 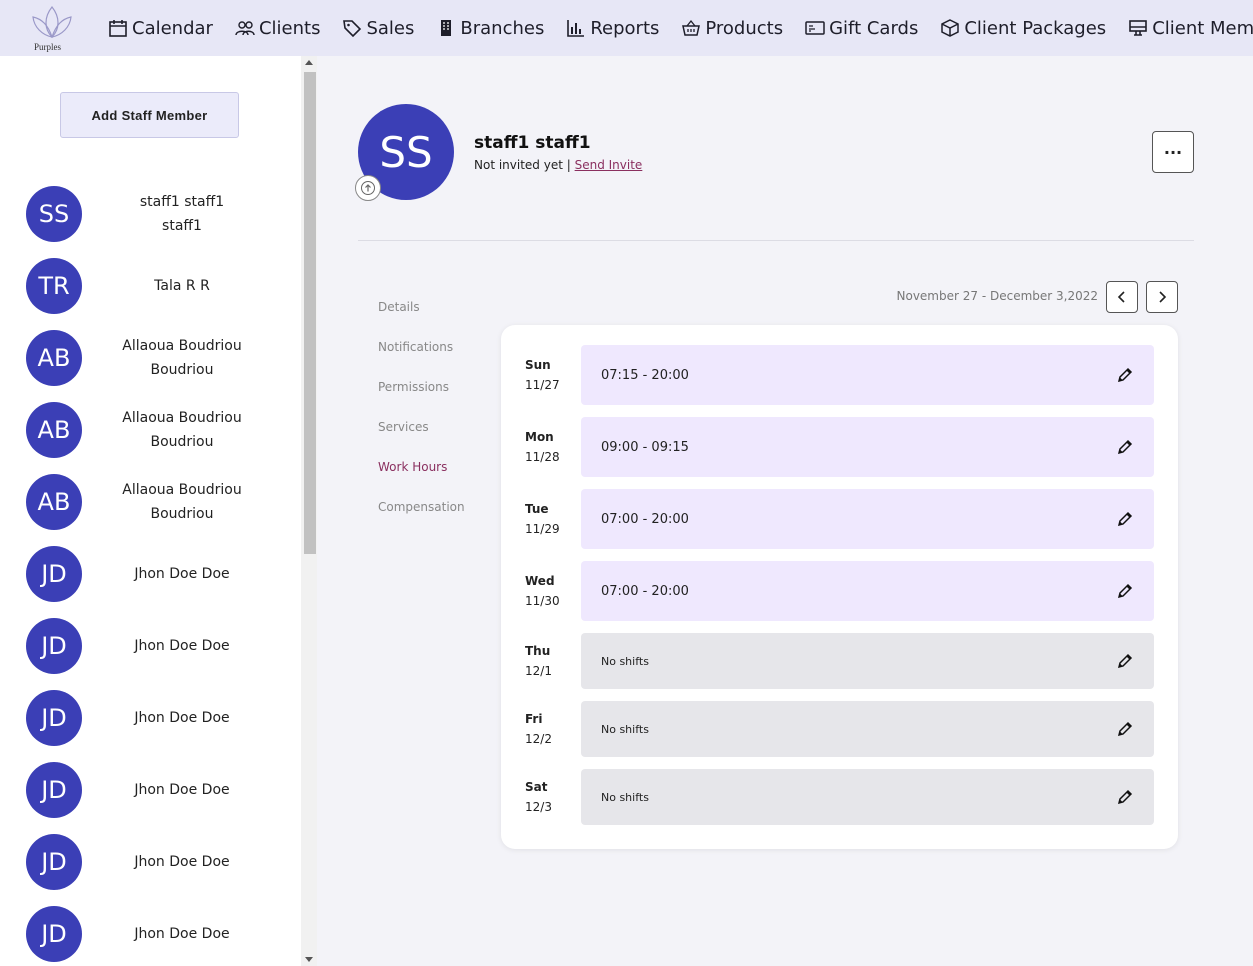 What do you see at coordinates (150, 286) in the screenshot?
I see `staff-list-item: TR Tala R R` at bounding box center [150, 286].